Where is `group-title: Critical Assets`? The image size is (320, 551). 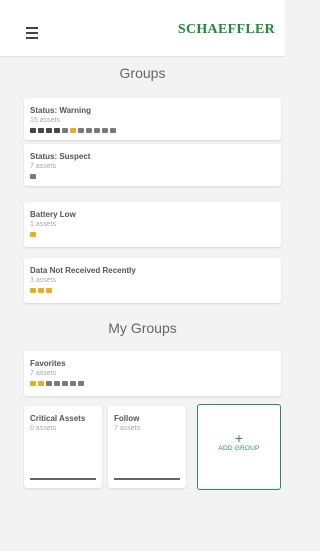
group-title: Critical Assets is located at coordinates (58, 418).